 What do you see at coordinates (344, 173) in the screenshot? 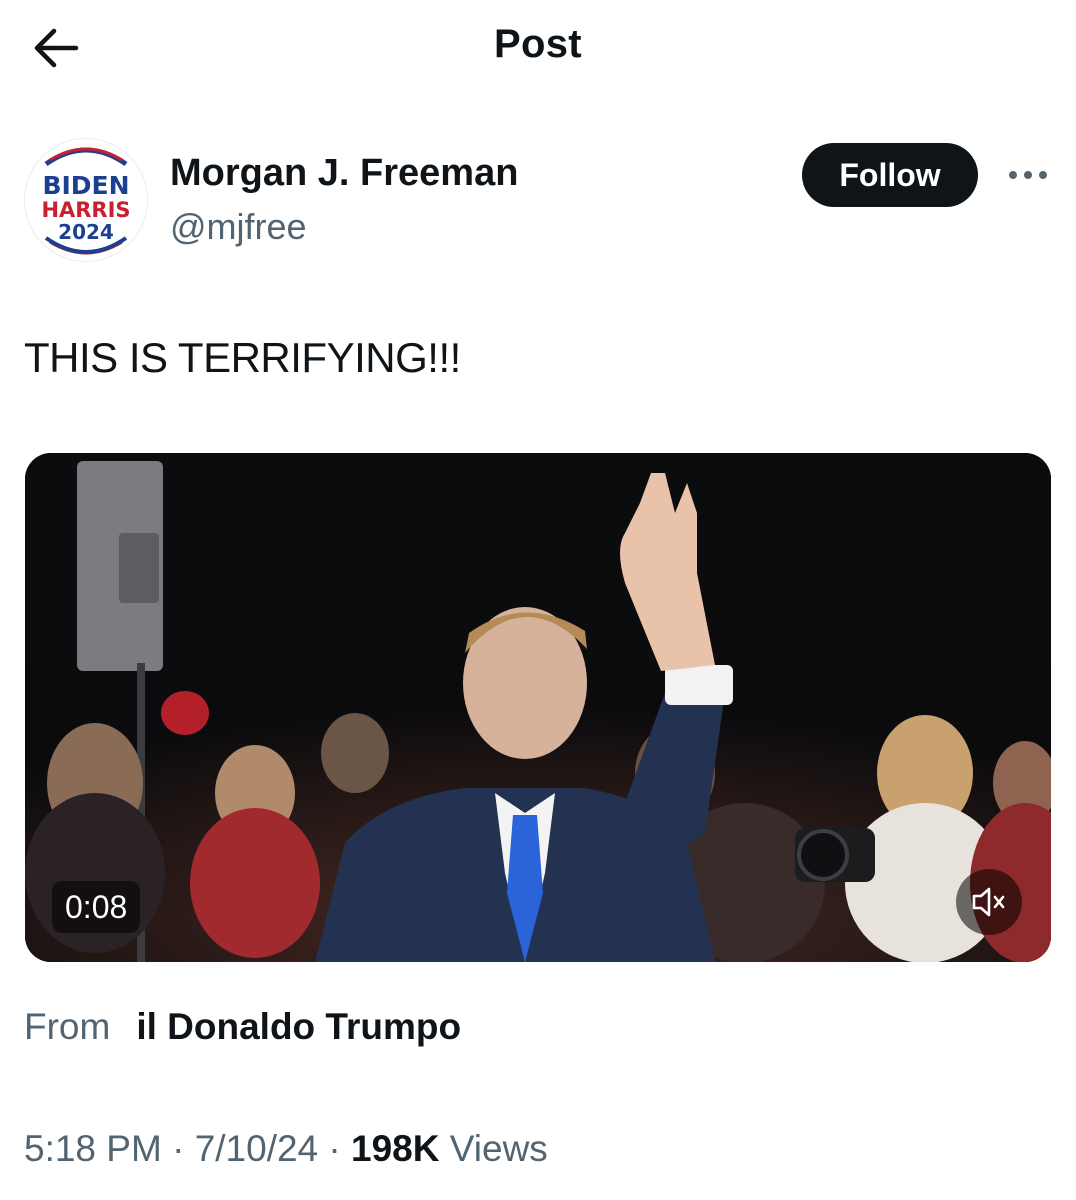
I see `author-name: Morgan J. Freeman` at bounding box center [344, 173].